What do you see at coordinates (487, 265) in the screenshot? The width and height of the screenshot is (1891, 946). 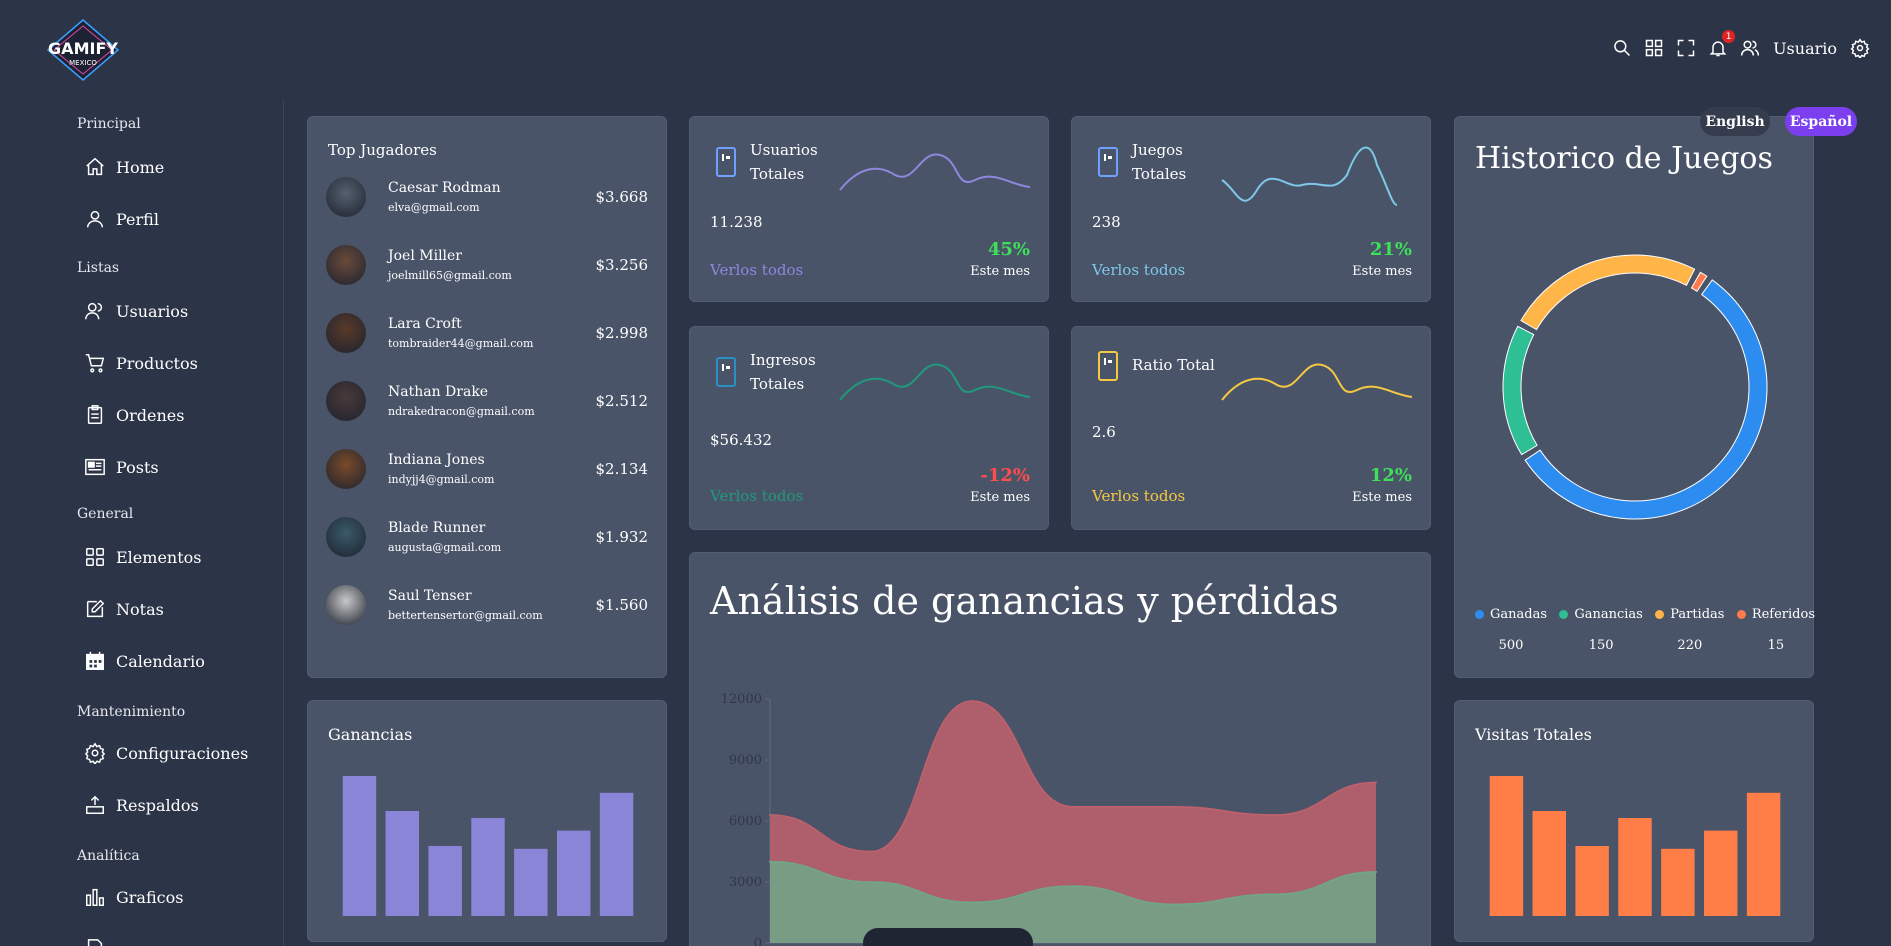 I see `player-row: Joel Miller joelmill65@gmail.com $3.256` at bounding box center [487, 265].